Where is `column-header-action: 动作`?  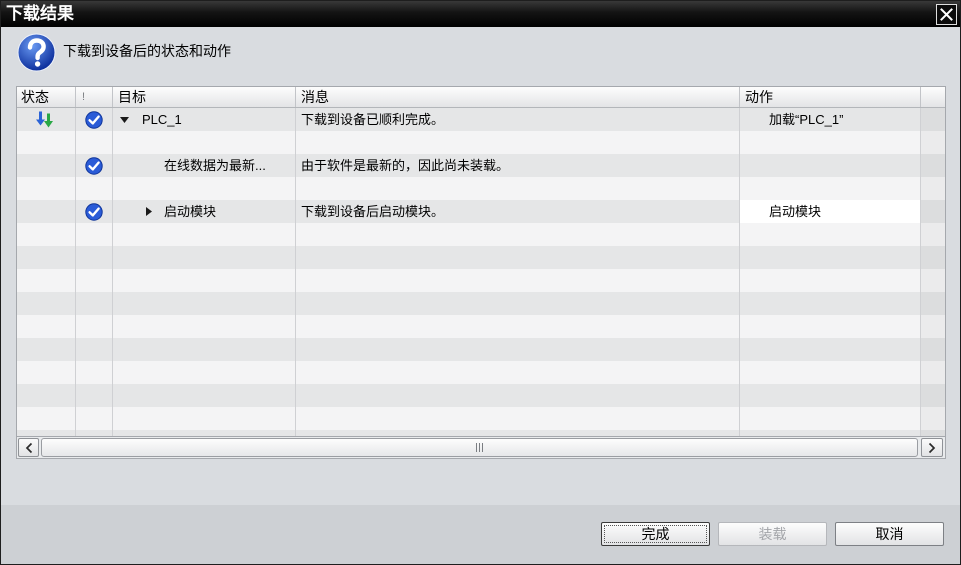
column-header-action: 动作 is located at coordinates (830, 97).